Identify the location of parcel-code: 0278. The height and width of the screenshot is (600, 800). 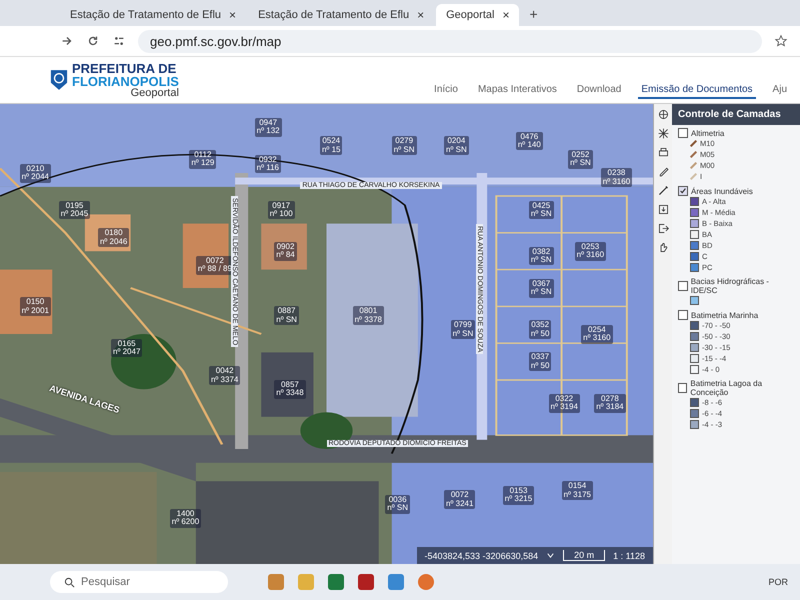
(610, 398).